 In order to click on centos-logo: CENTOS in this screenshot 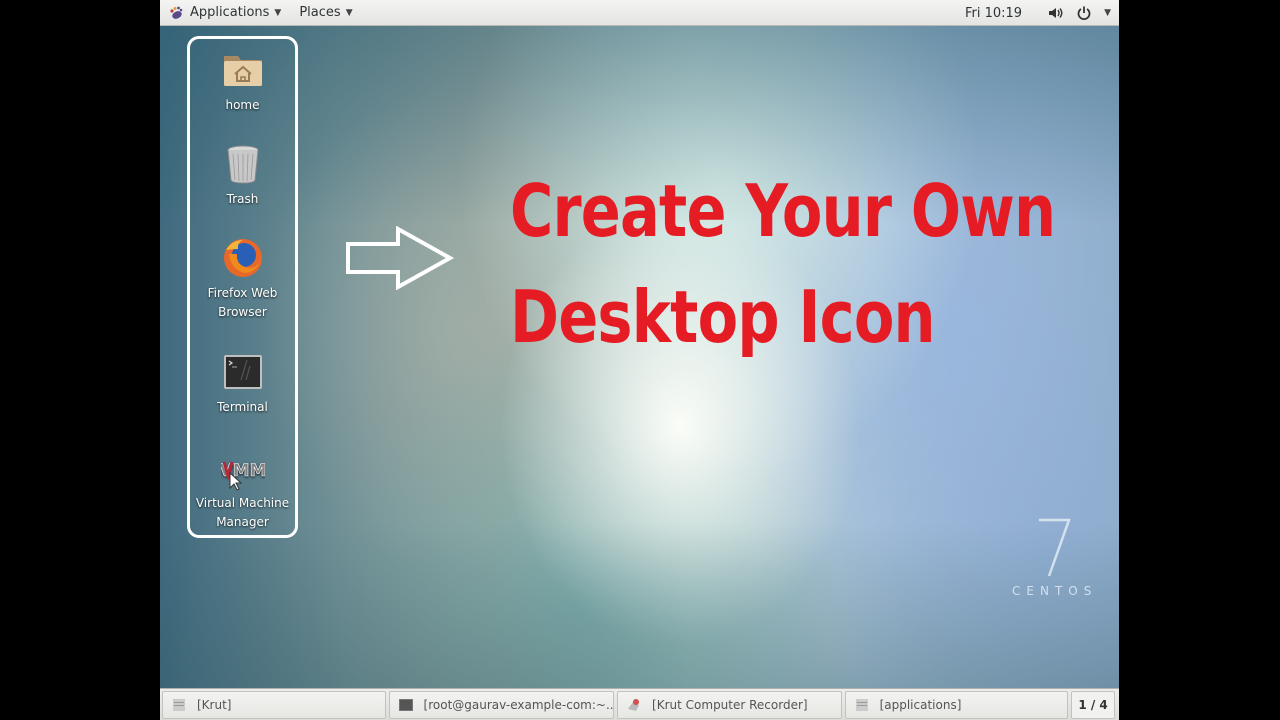, I will do `click(1054, 557)`.